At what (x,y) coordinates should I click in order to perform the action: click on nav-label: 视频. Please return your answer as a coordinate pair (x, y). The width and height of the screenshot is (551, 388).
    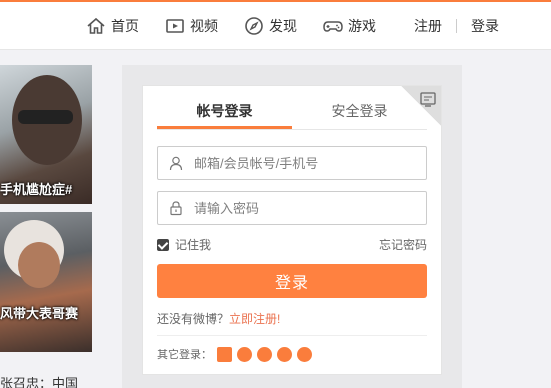
    Looking at the image, I should click on (204, 26).